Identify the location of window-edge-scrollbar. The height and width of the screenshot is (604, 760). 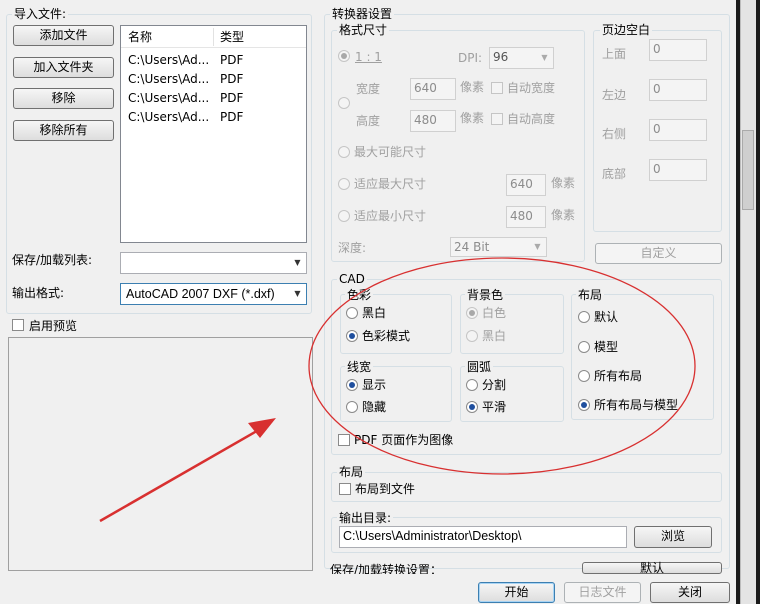
(748, 302).